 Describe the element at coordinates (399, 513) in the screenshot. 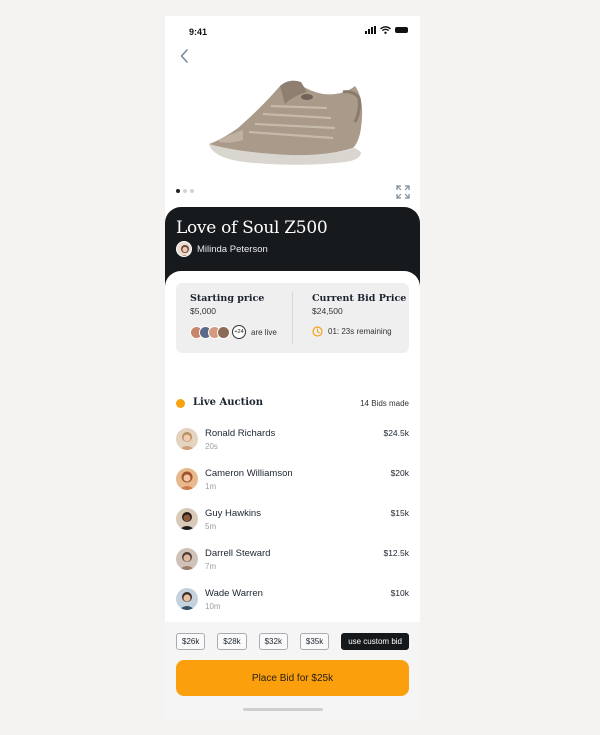

I see `bid-amount: $15k` at that location.